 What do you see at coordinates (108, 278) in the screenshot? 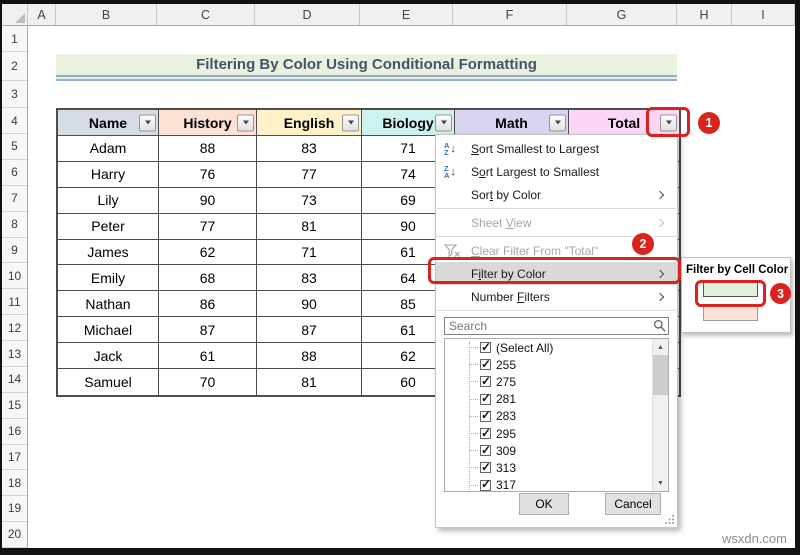
I see `cell-name: Emily` at bounding box center [108, 278].